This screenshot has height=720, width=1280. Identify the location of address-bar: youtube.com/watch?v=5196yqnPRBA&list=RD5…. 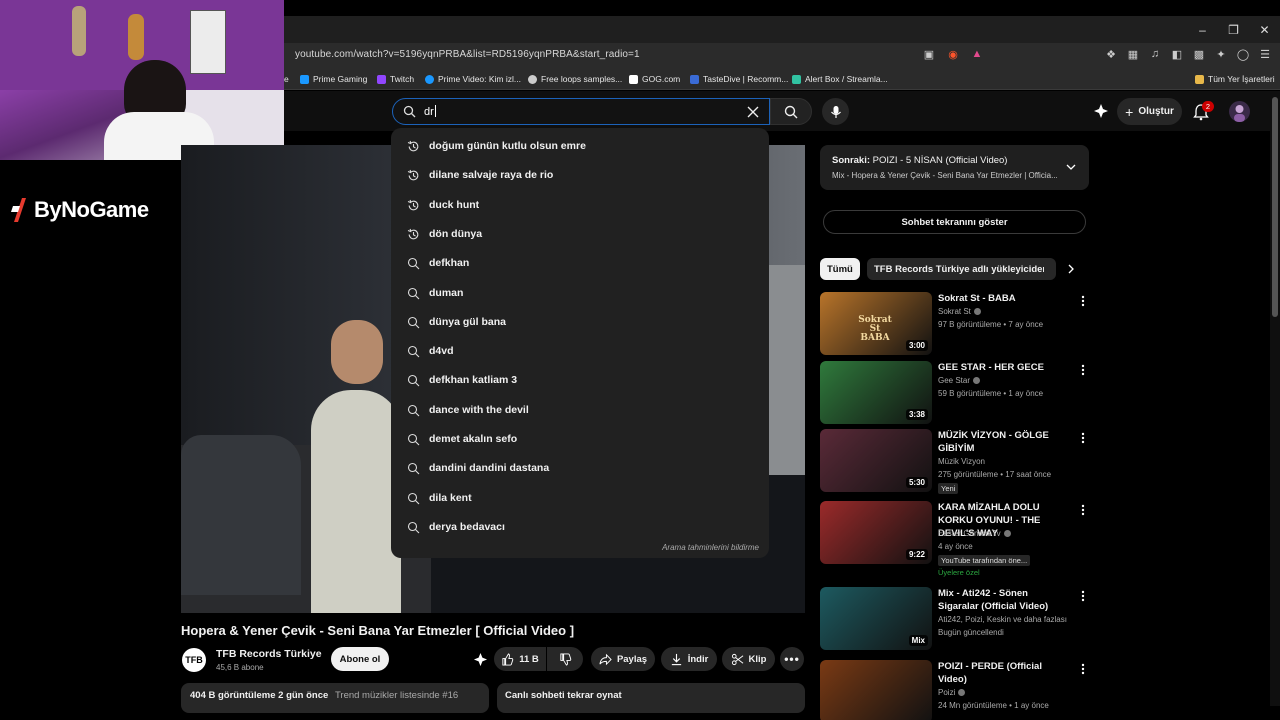
(782, 56).